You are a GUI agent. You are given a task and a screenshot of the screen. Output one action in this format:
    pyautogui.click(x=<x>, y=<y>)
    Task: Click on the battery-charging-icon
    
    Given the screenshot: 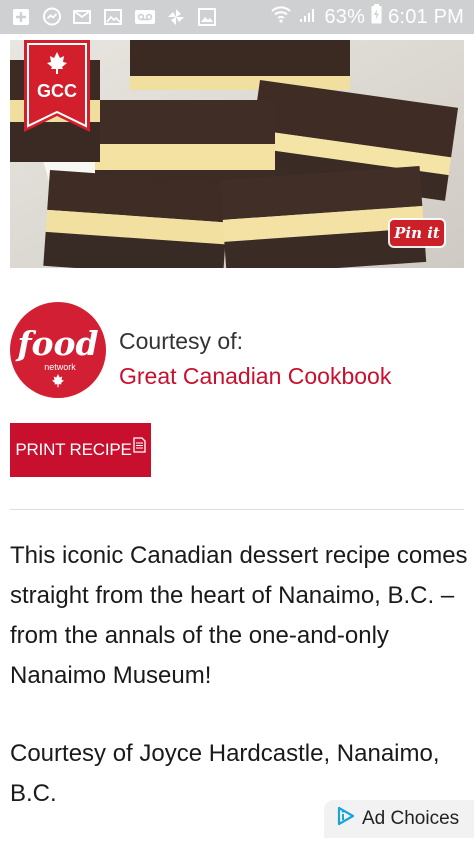 What is the action you would take?
    pyautogui.click(x=376, y=17)
    